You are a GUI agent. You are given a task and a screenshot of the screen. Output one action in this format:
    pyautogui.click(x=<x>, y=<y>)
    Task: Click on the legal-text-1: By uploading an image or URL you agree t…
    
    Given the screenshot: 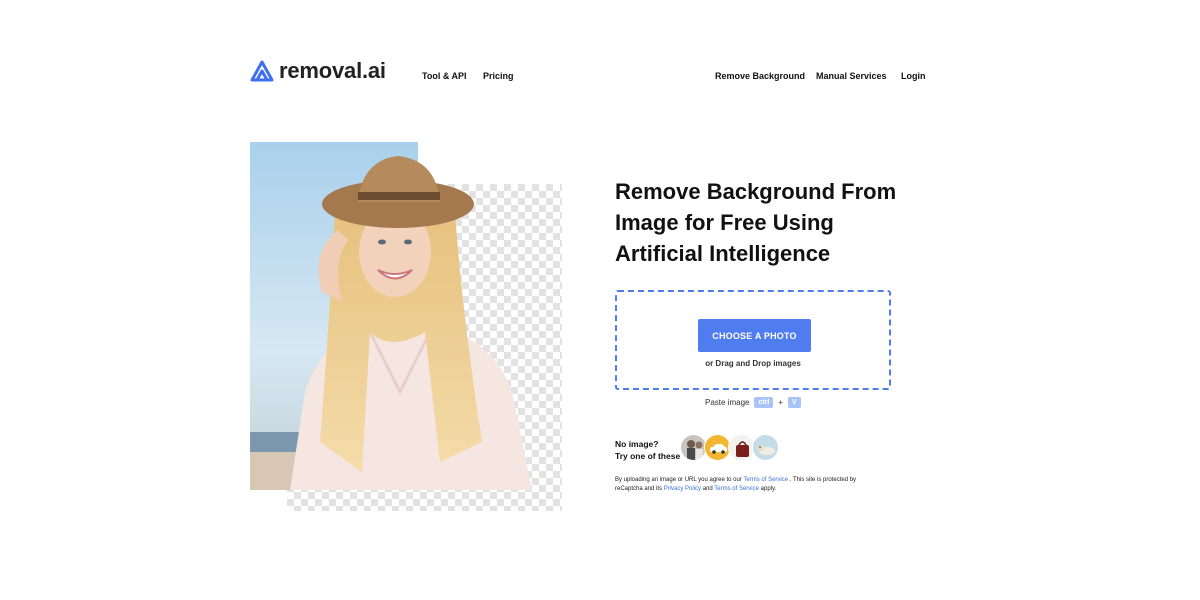 What is the action you would take?
    pyautogui.click(x=678, y=480)
    